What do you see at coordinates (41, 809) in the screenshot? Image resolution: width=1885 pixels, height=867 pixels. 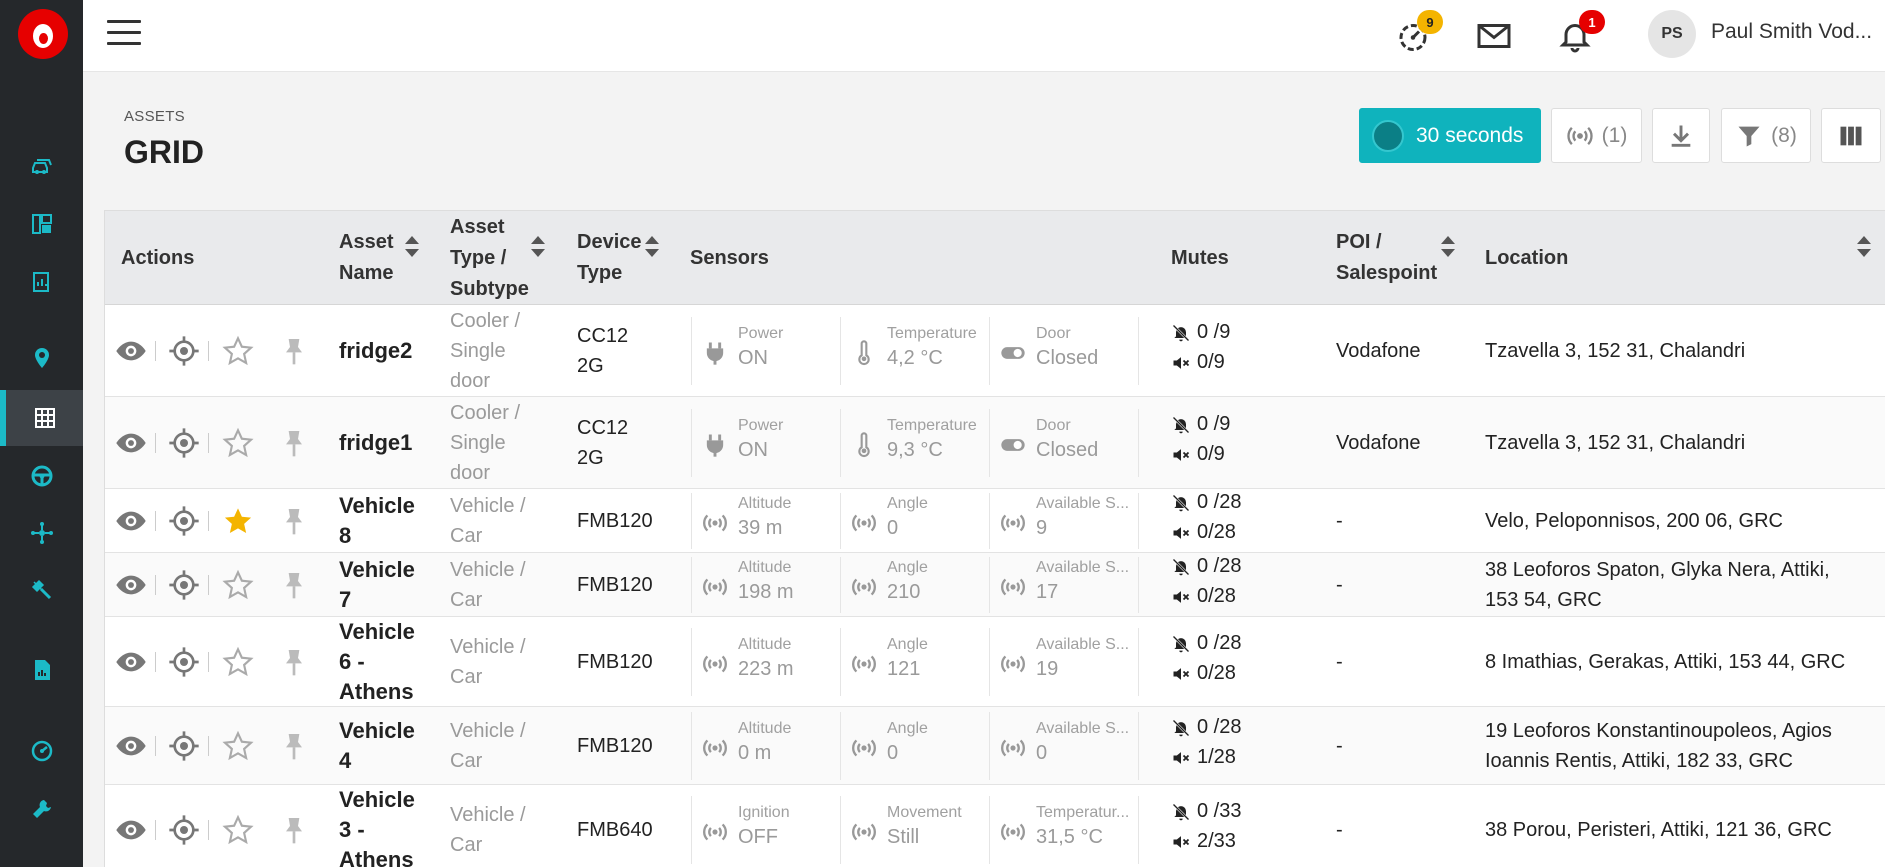 I see `sidebar-item-wrench` at bounding box center [41, 809].